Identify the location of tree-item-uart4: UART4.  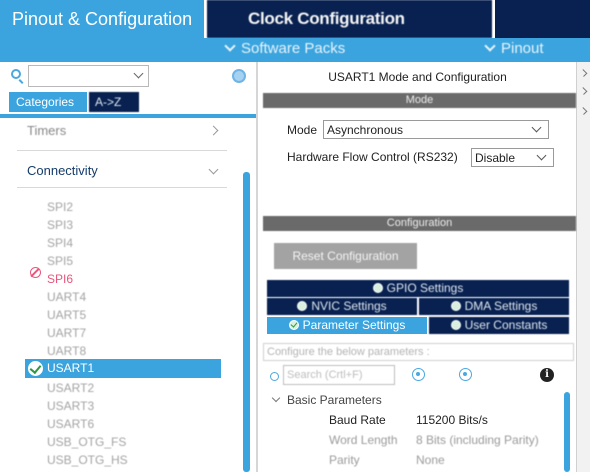
(66, 297).